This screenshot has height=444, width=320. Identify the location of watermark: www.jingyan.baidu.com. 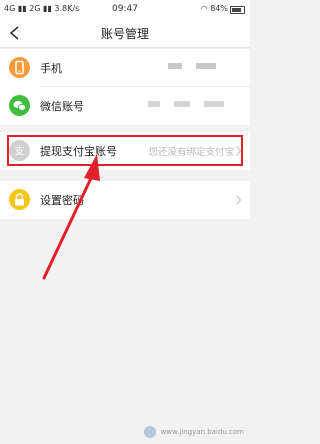
(194, 432).